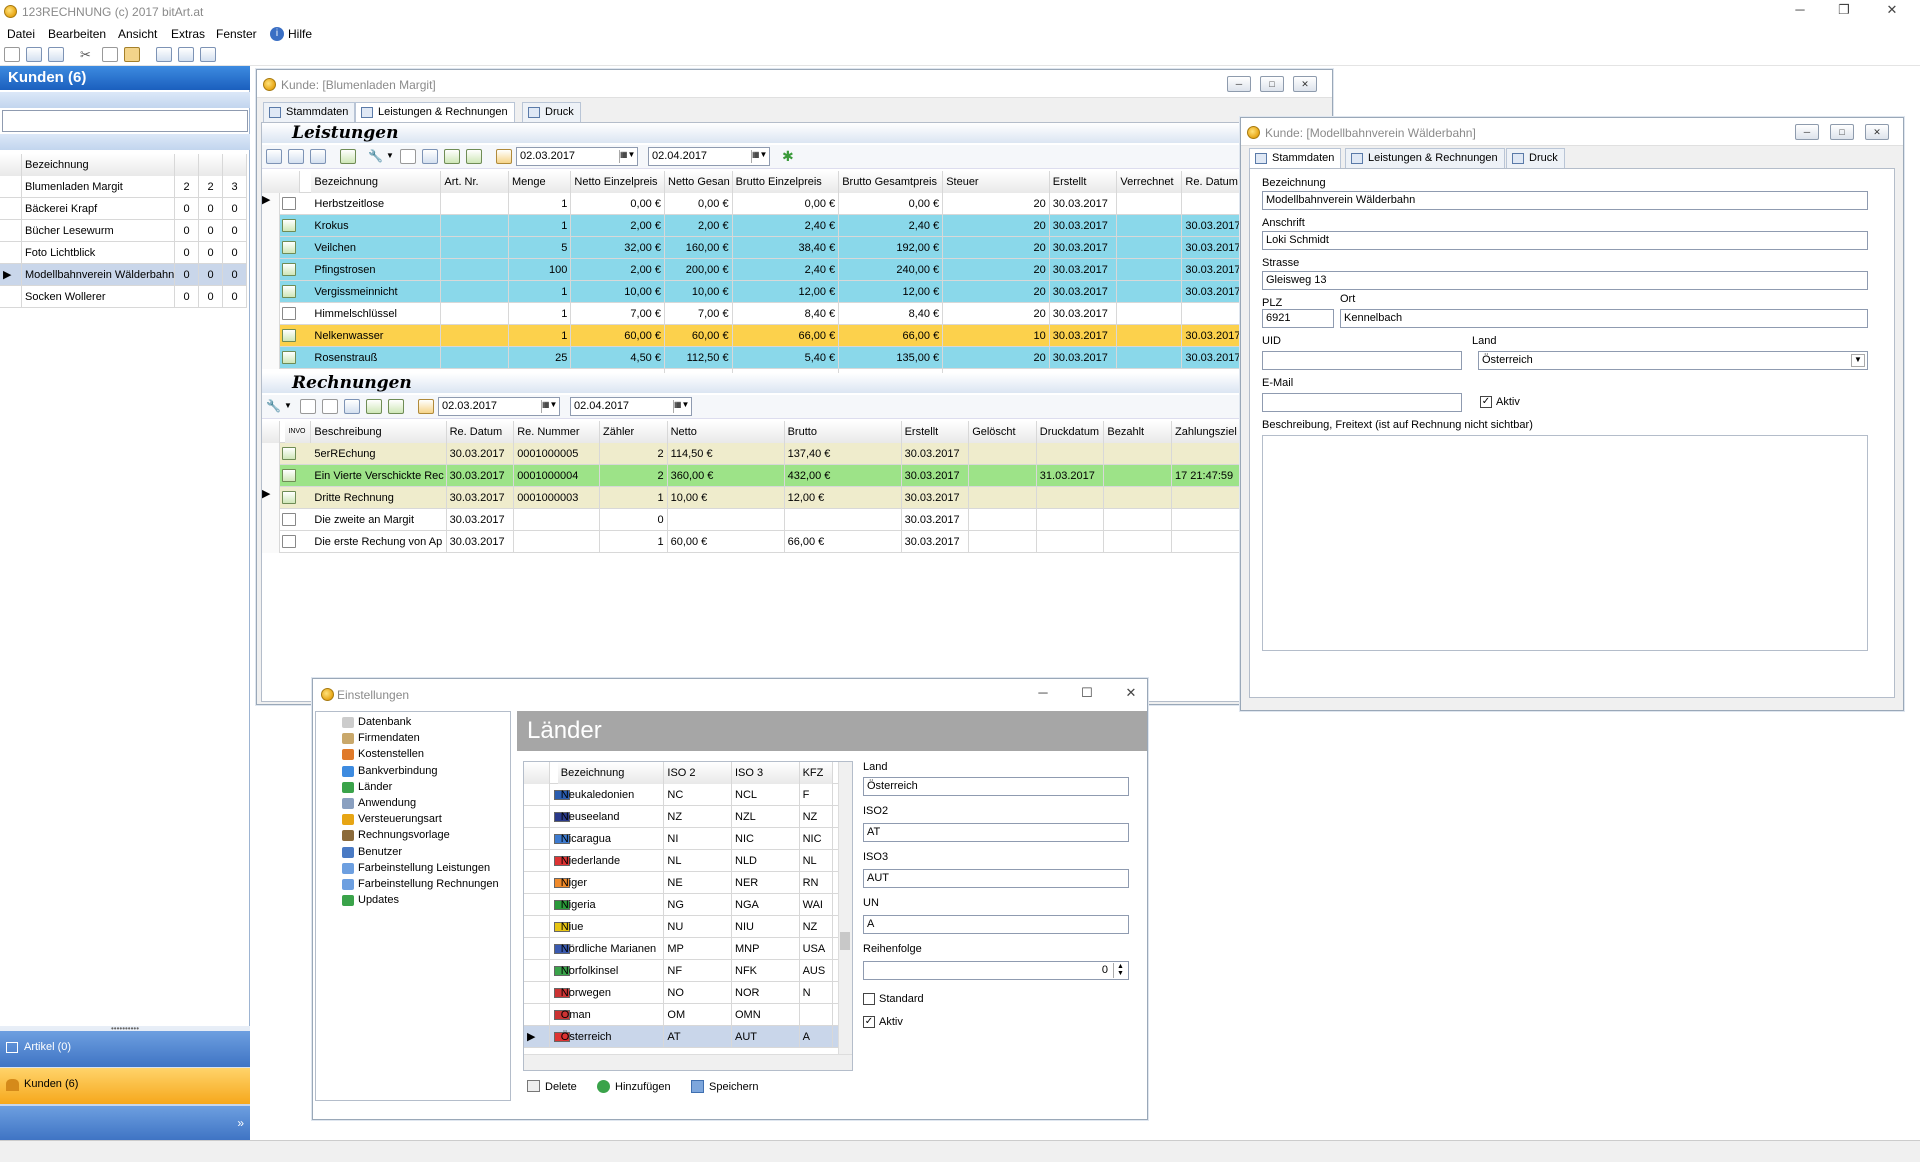  I want to click on table-row: Niger NE NER RN, so click(688, 883).